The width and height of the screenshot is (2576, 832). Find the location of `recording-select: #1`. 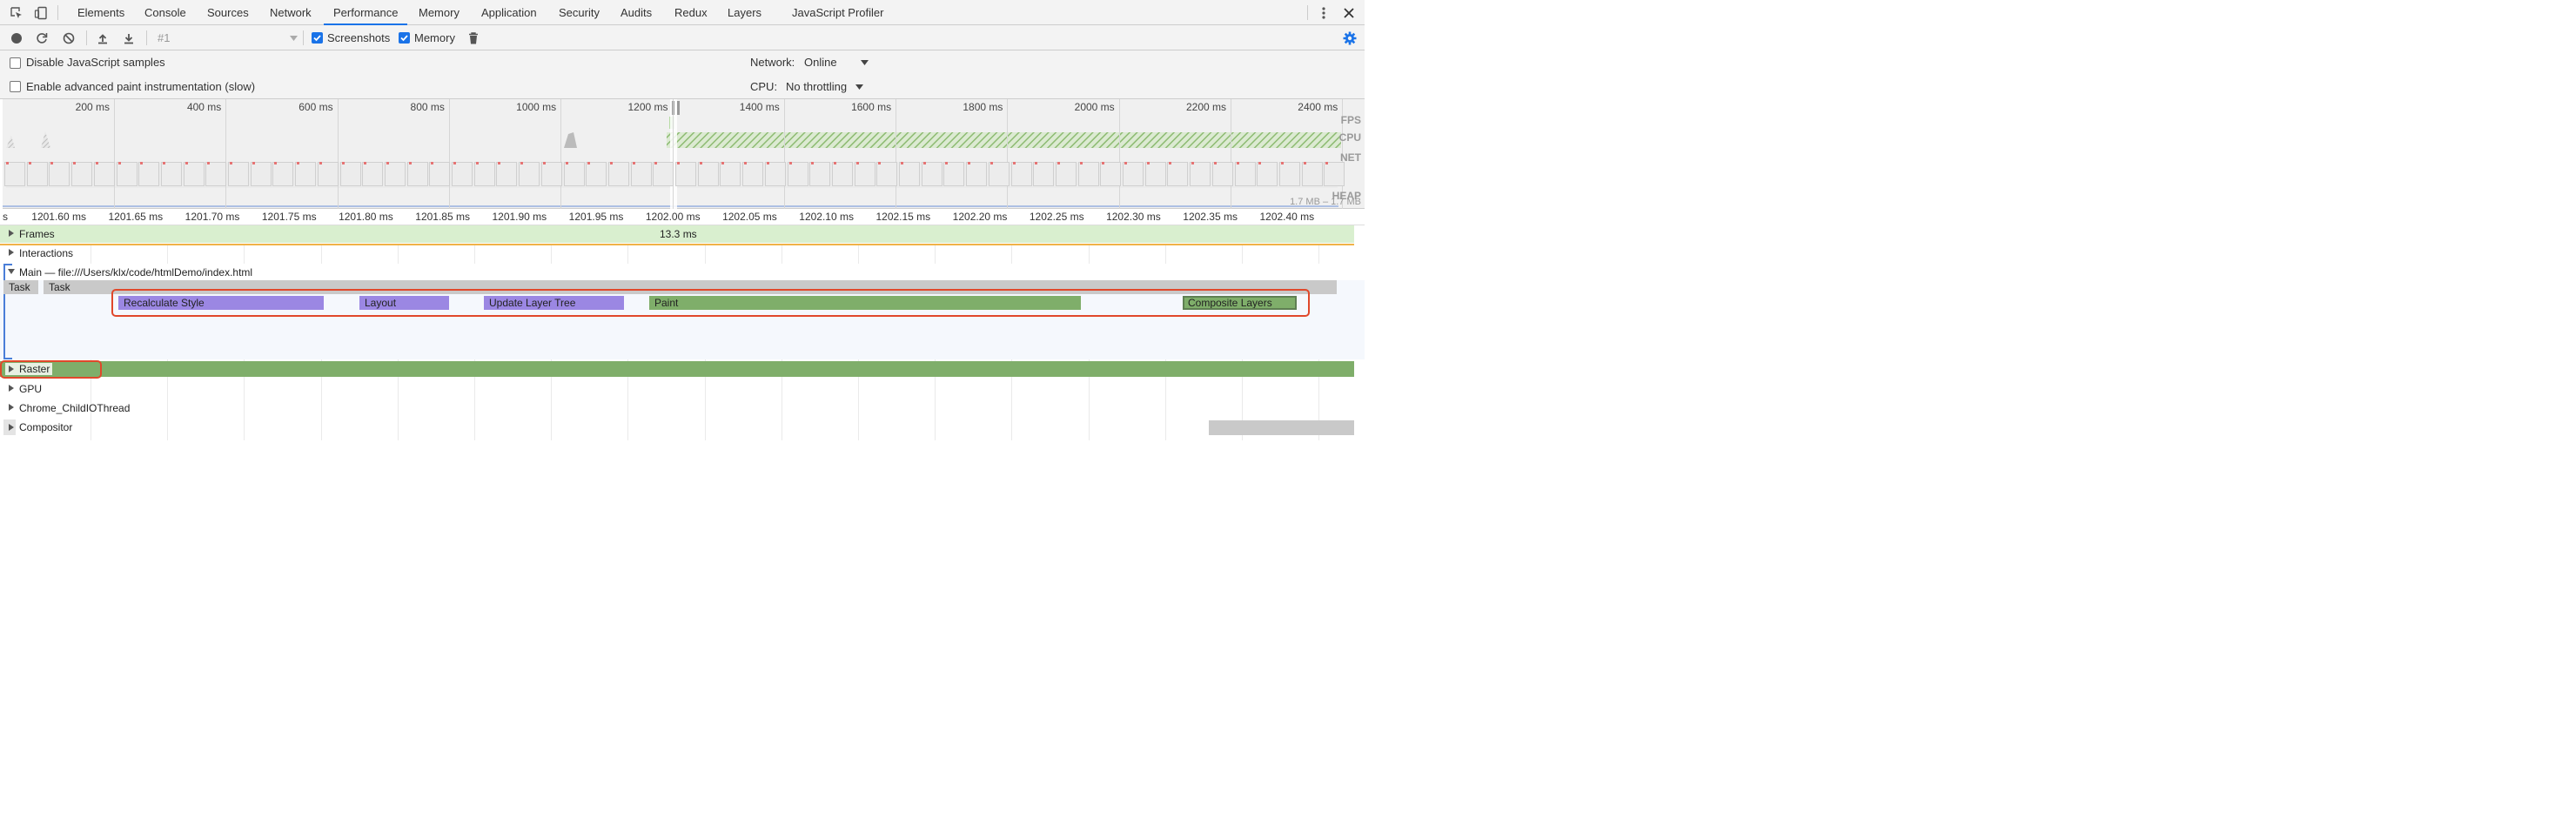

recording-select: #1 is located at coordinates (164, 37).